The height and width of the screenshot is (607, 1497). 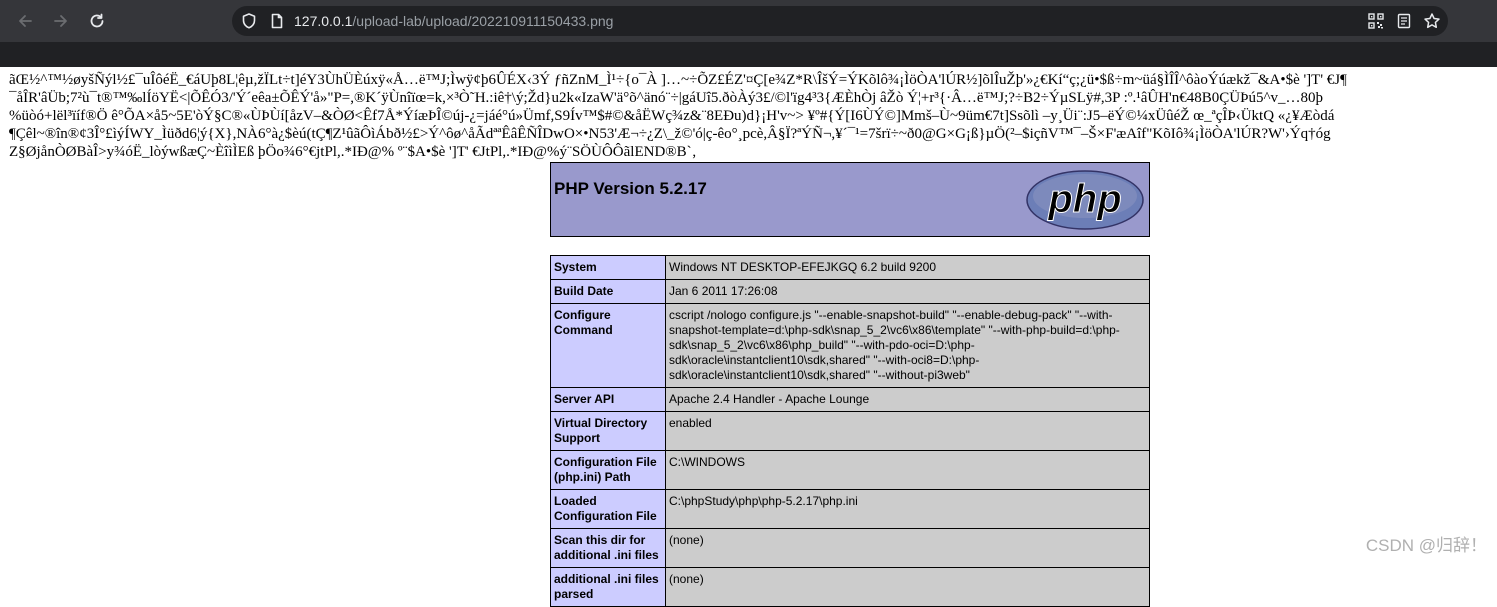 I want to click on row-label: Configuration File (php.ini) Path, so click(x=608, y=470).